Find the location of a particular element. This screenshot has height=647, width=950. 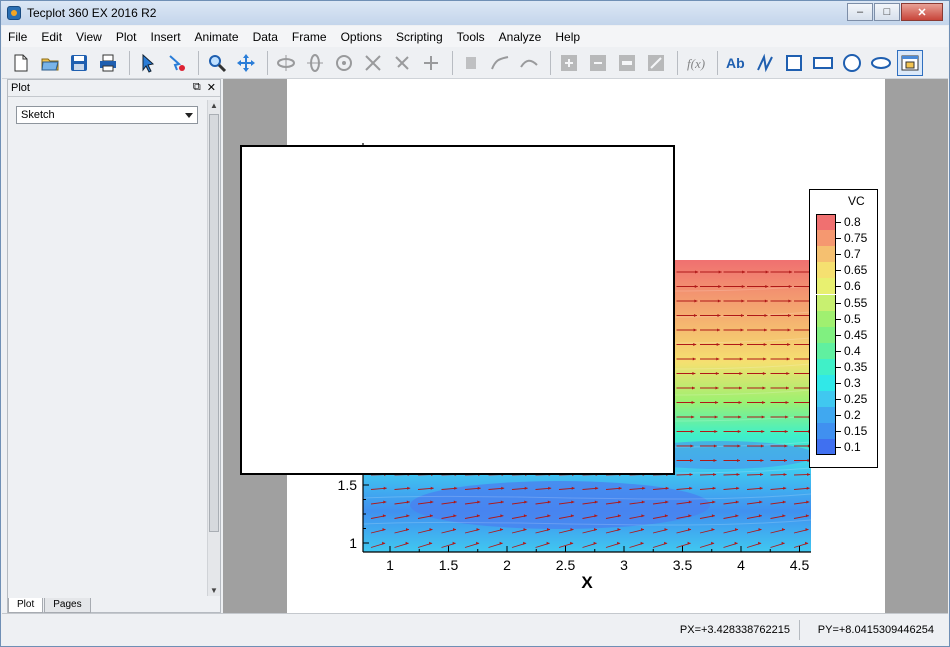

open-file-icon is located at coordinates (50, 63).